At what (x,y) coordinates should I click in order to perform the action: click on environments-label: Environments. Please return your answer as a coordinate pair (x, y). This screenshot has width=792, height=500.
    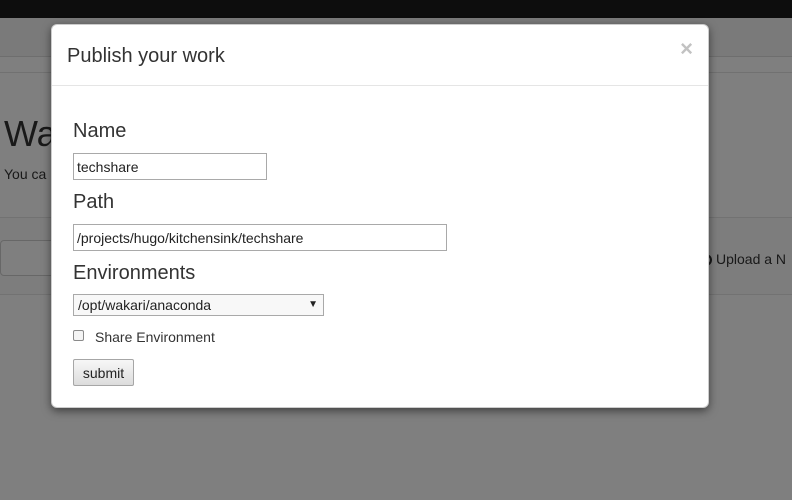
    Looking at the image, I should click on (134, 273).